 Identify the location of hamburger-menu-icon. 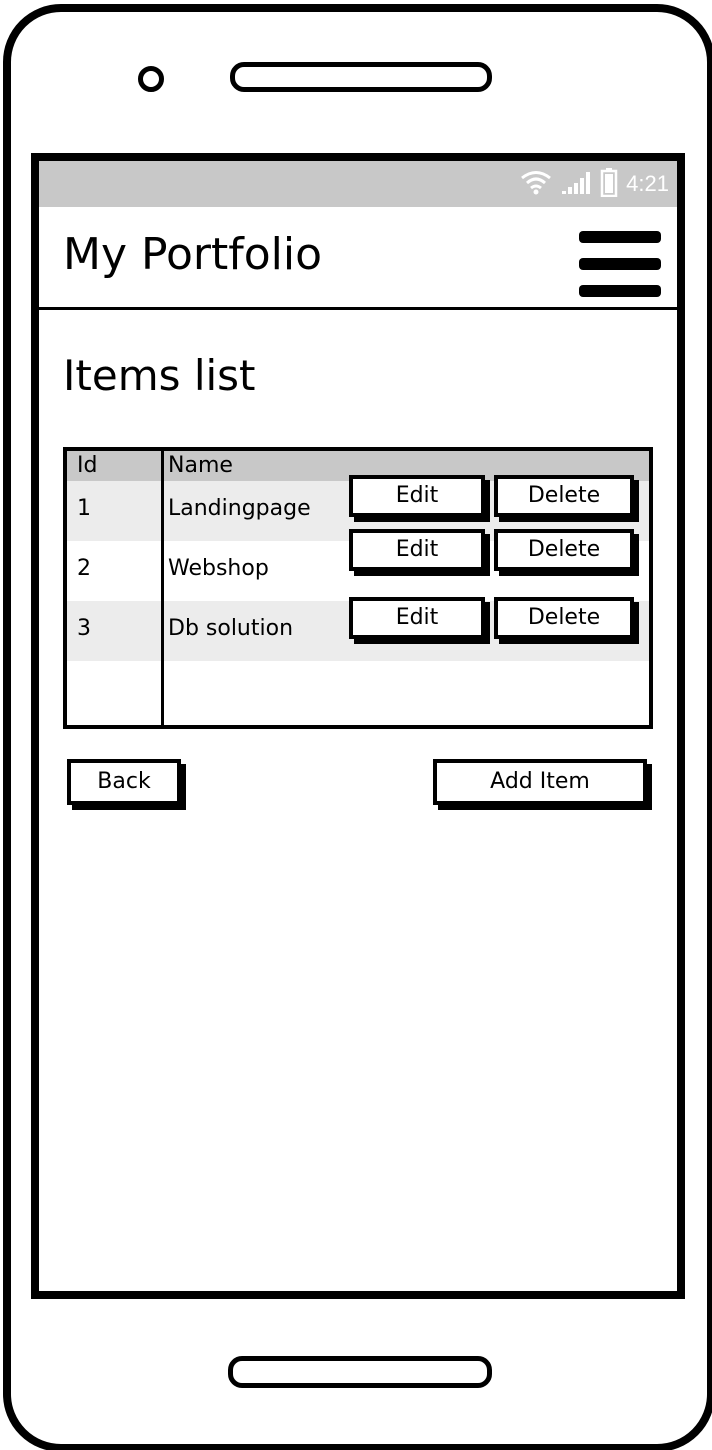
(620, 264).